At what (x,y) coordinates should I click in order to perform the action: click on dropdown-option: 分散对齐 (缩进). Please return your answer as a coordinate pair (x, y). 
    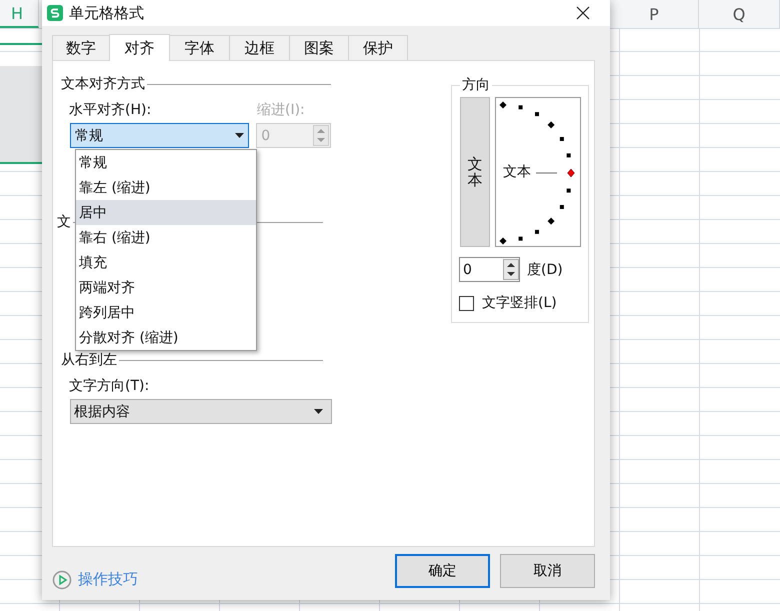
    Looking at the image, I should click on (166, 337).